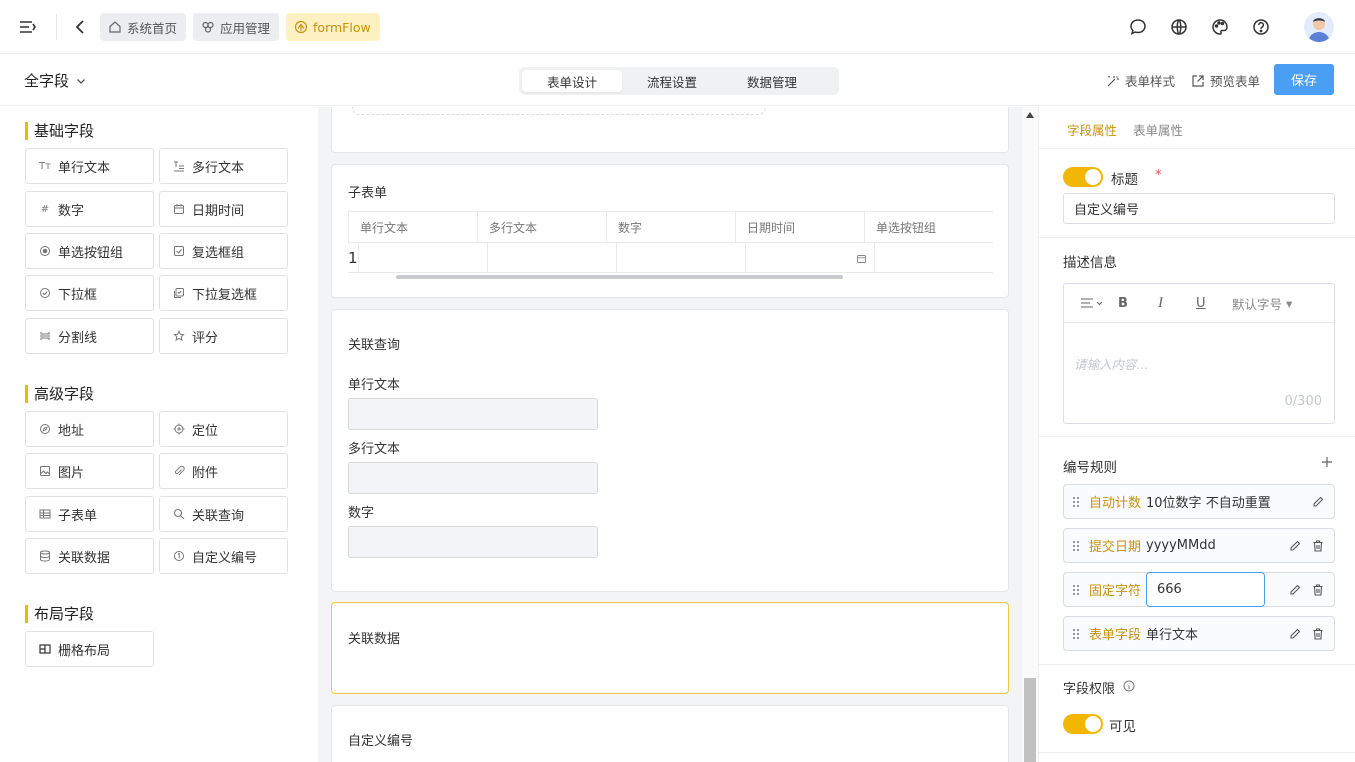 Image resolution: width=1355 pixels, height=762 pixels. Describe the element at coordinates (1220, 27) in the screenshot. I see `palette-icon` at that location.